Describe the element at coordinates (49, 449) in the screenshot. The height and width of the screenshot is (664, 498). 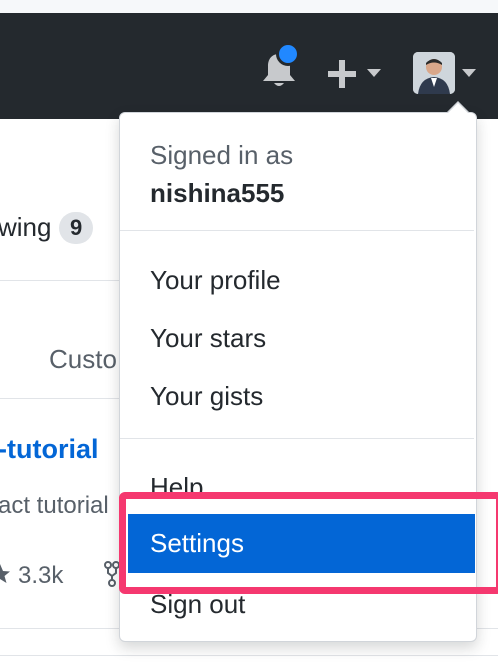
I see `repo-link: -tutorial` at that location.